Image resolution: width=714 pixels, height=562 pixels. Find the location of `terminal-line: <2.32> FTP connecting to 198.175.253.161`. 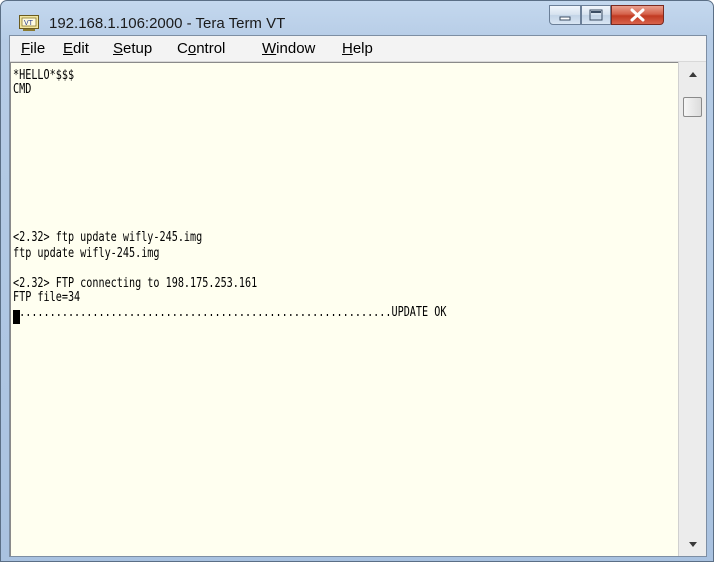

terminal-line: <2.32> FTP connecting to 198.175.253.161 is located at coordinates (135, 283).